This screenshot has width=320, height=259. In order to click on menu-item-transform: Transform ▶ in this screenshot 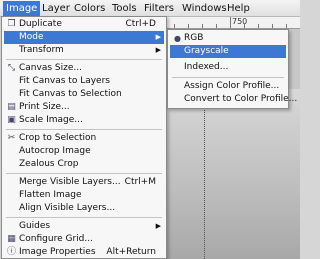, I will do `click(84, 50)`.